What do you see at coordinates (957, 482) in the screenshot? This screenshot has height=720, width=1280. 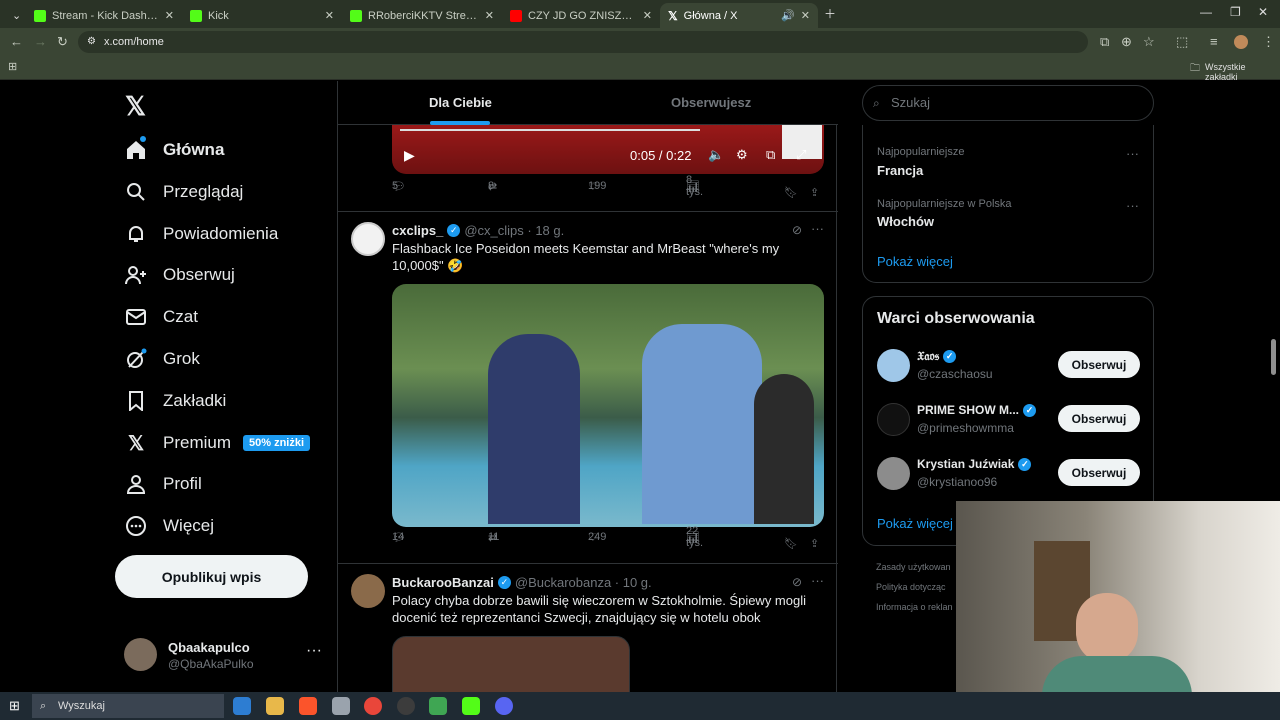 I see `account-handle: @krystianoo96` at bounding box center [957, 482].